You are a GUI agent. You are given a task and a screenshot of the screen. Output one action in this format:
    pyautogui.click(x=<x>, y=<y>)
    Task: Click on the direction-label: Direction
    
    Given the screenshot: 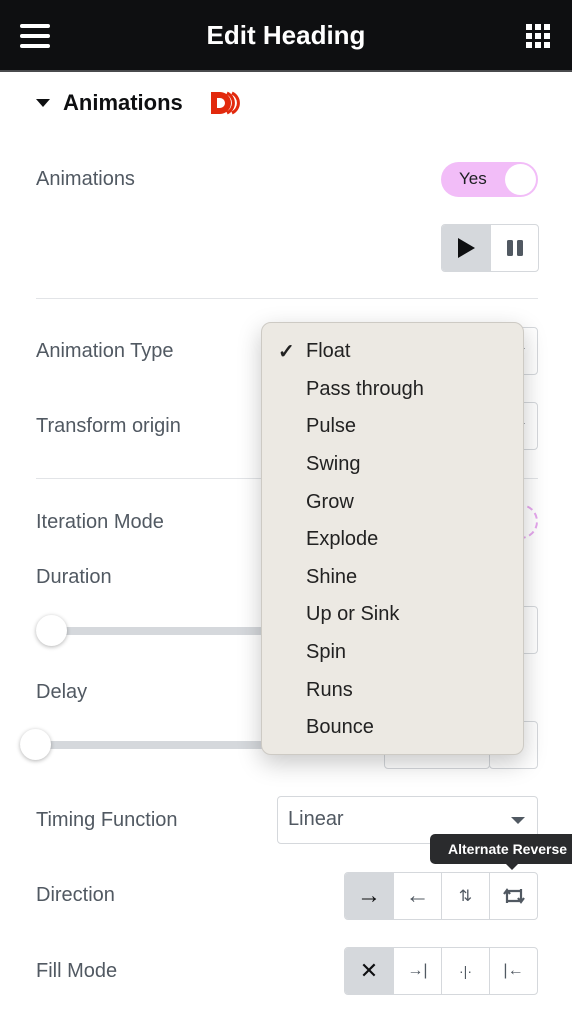 What is the action you would take?
    pyautogui.click(x=75, y=895)
    